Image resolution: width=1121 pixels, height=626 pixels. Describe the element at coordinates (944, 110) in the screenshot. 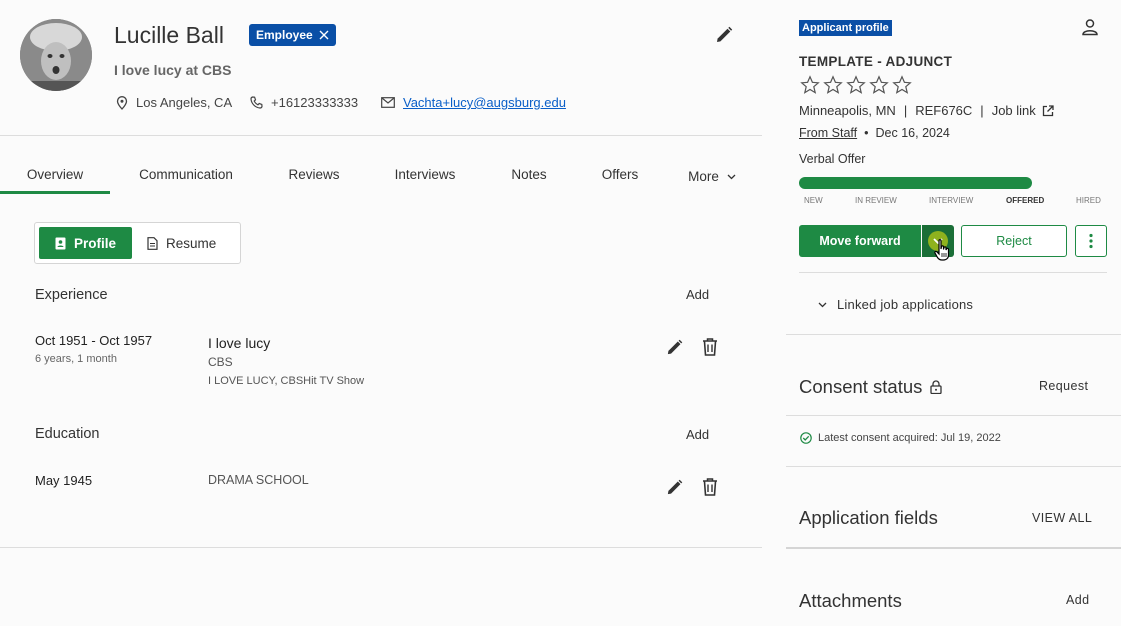

I see `job-ref: REF676C` at that location.